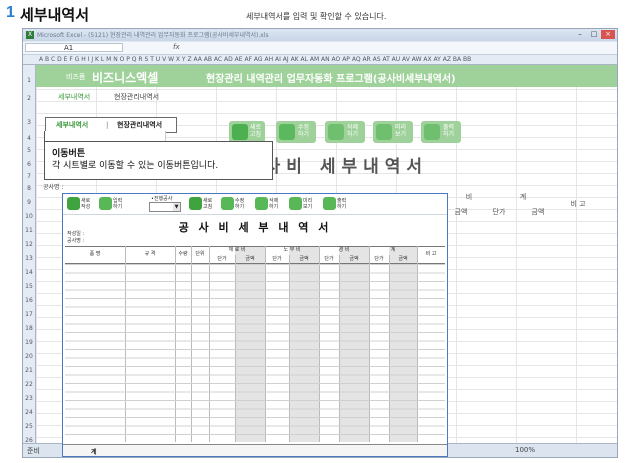 This screenshot has width=640, height=463. I want to click on row-number: 12, so click(29, 244).